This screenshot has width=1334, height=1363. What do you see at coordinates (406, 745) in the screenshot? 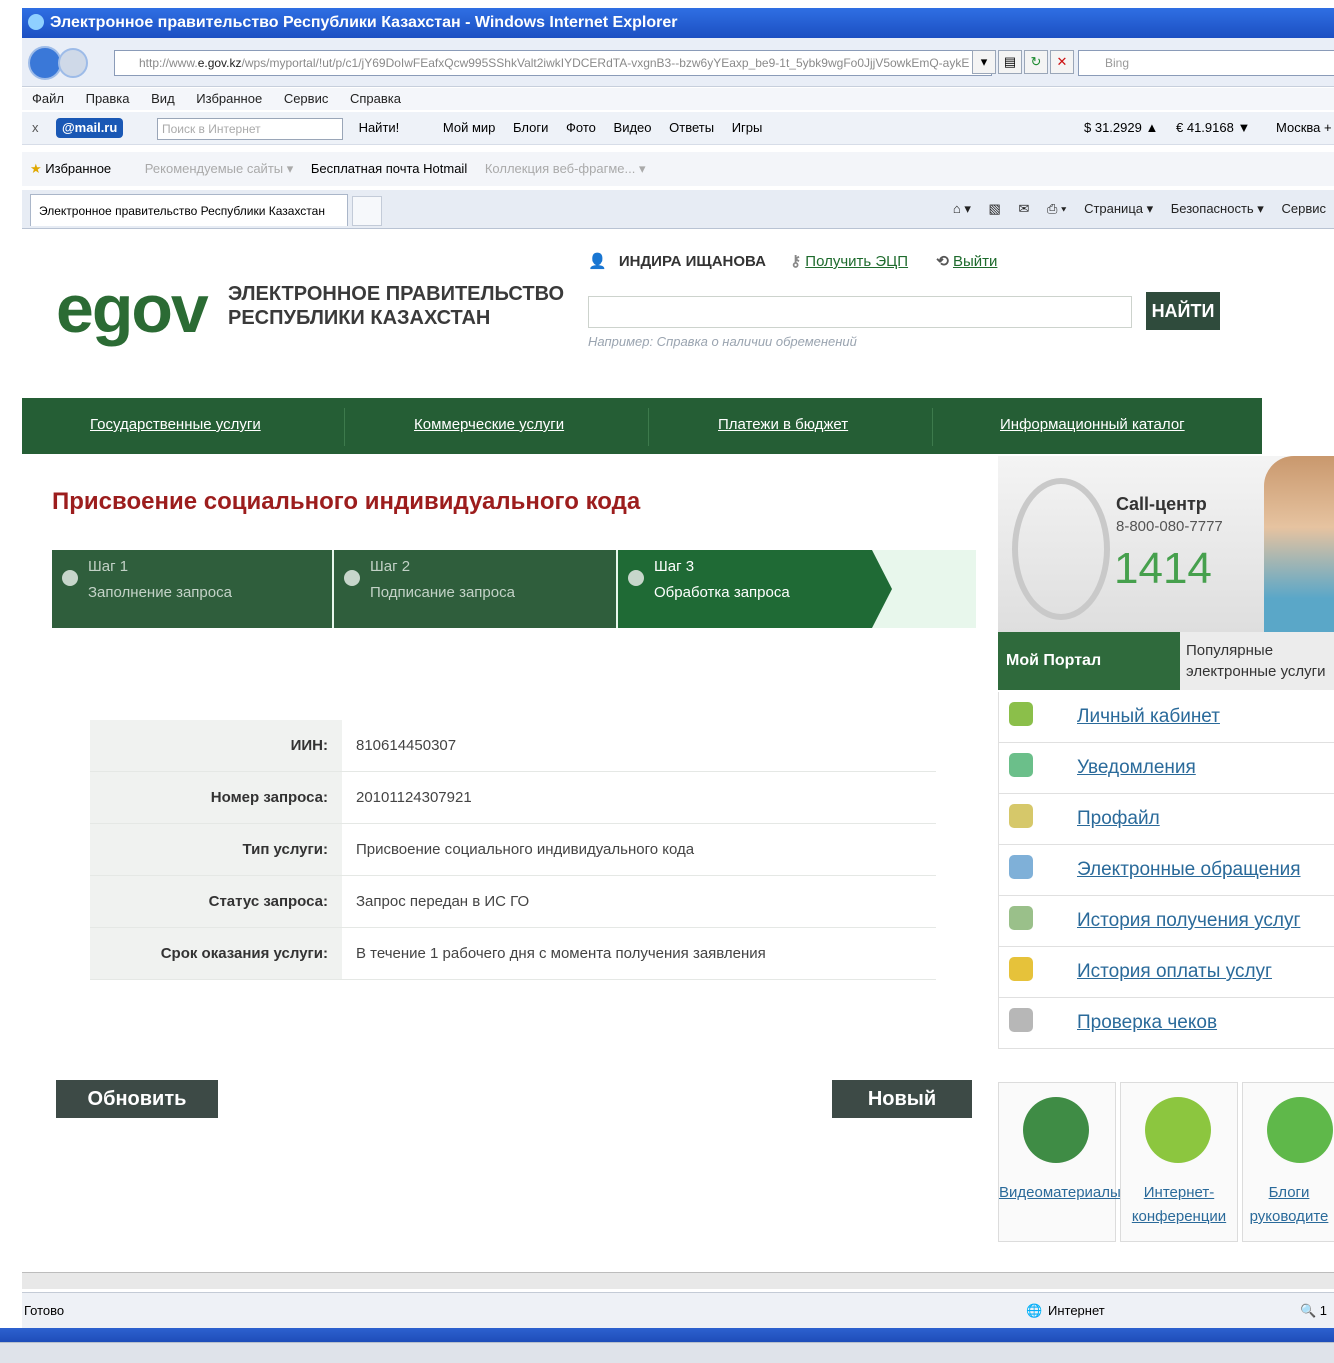
I see `info-value: 810614450307` at bounding box center [406, 745].